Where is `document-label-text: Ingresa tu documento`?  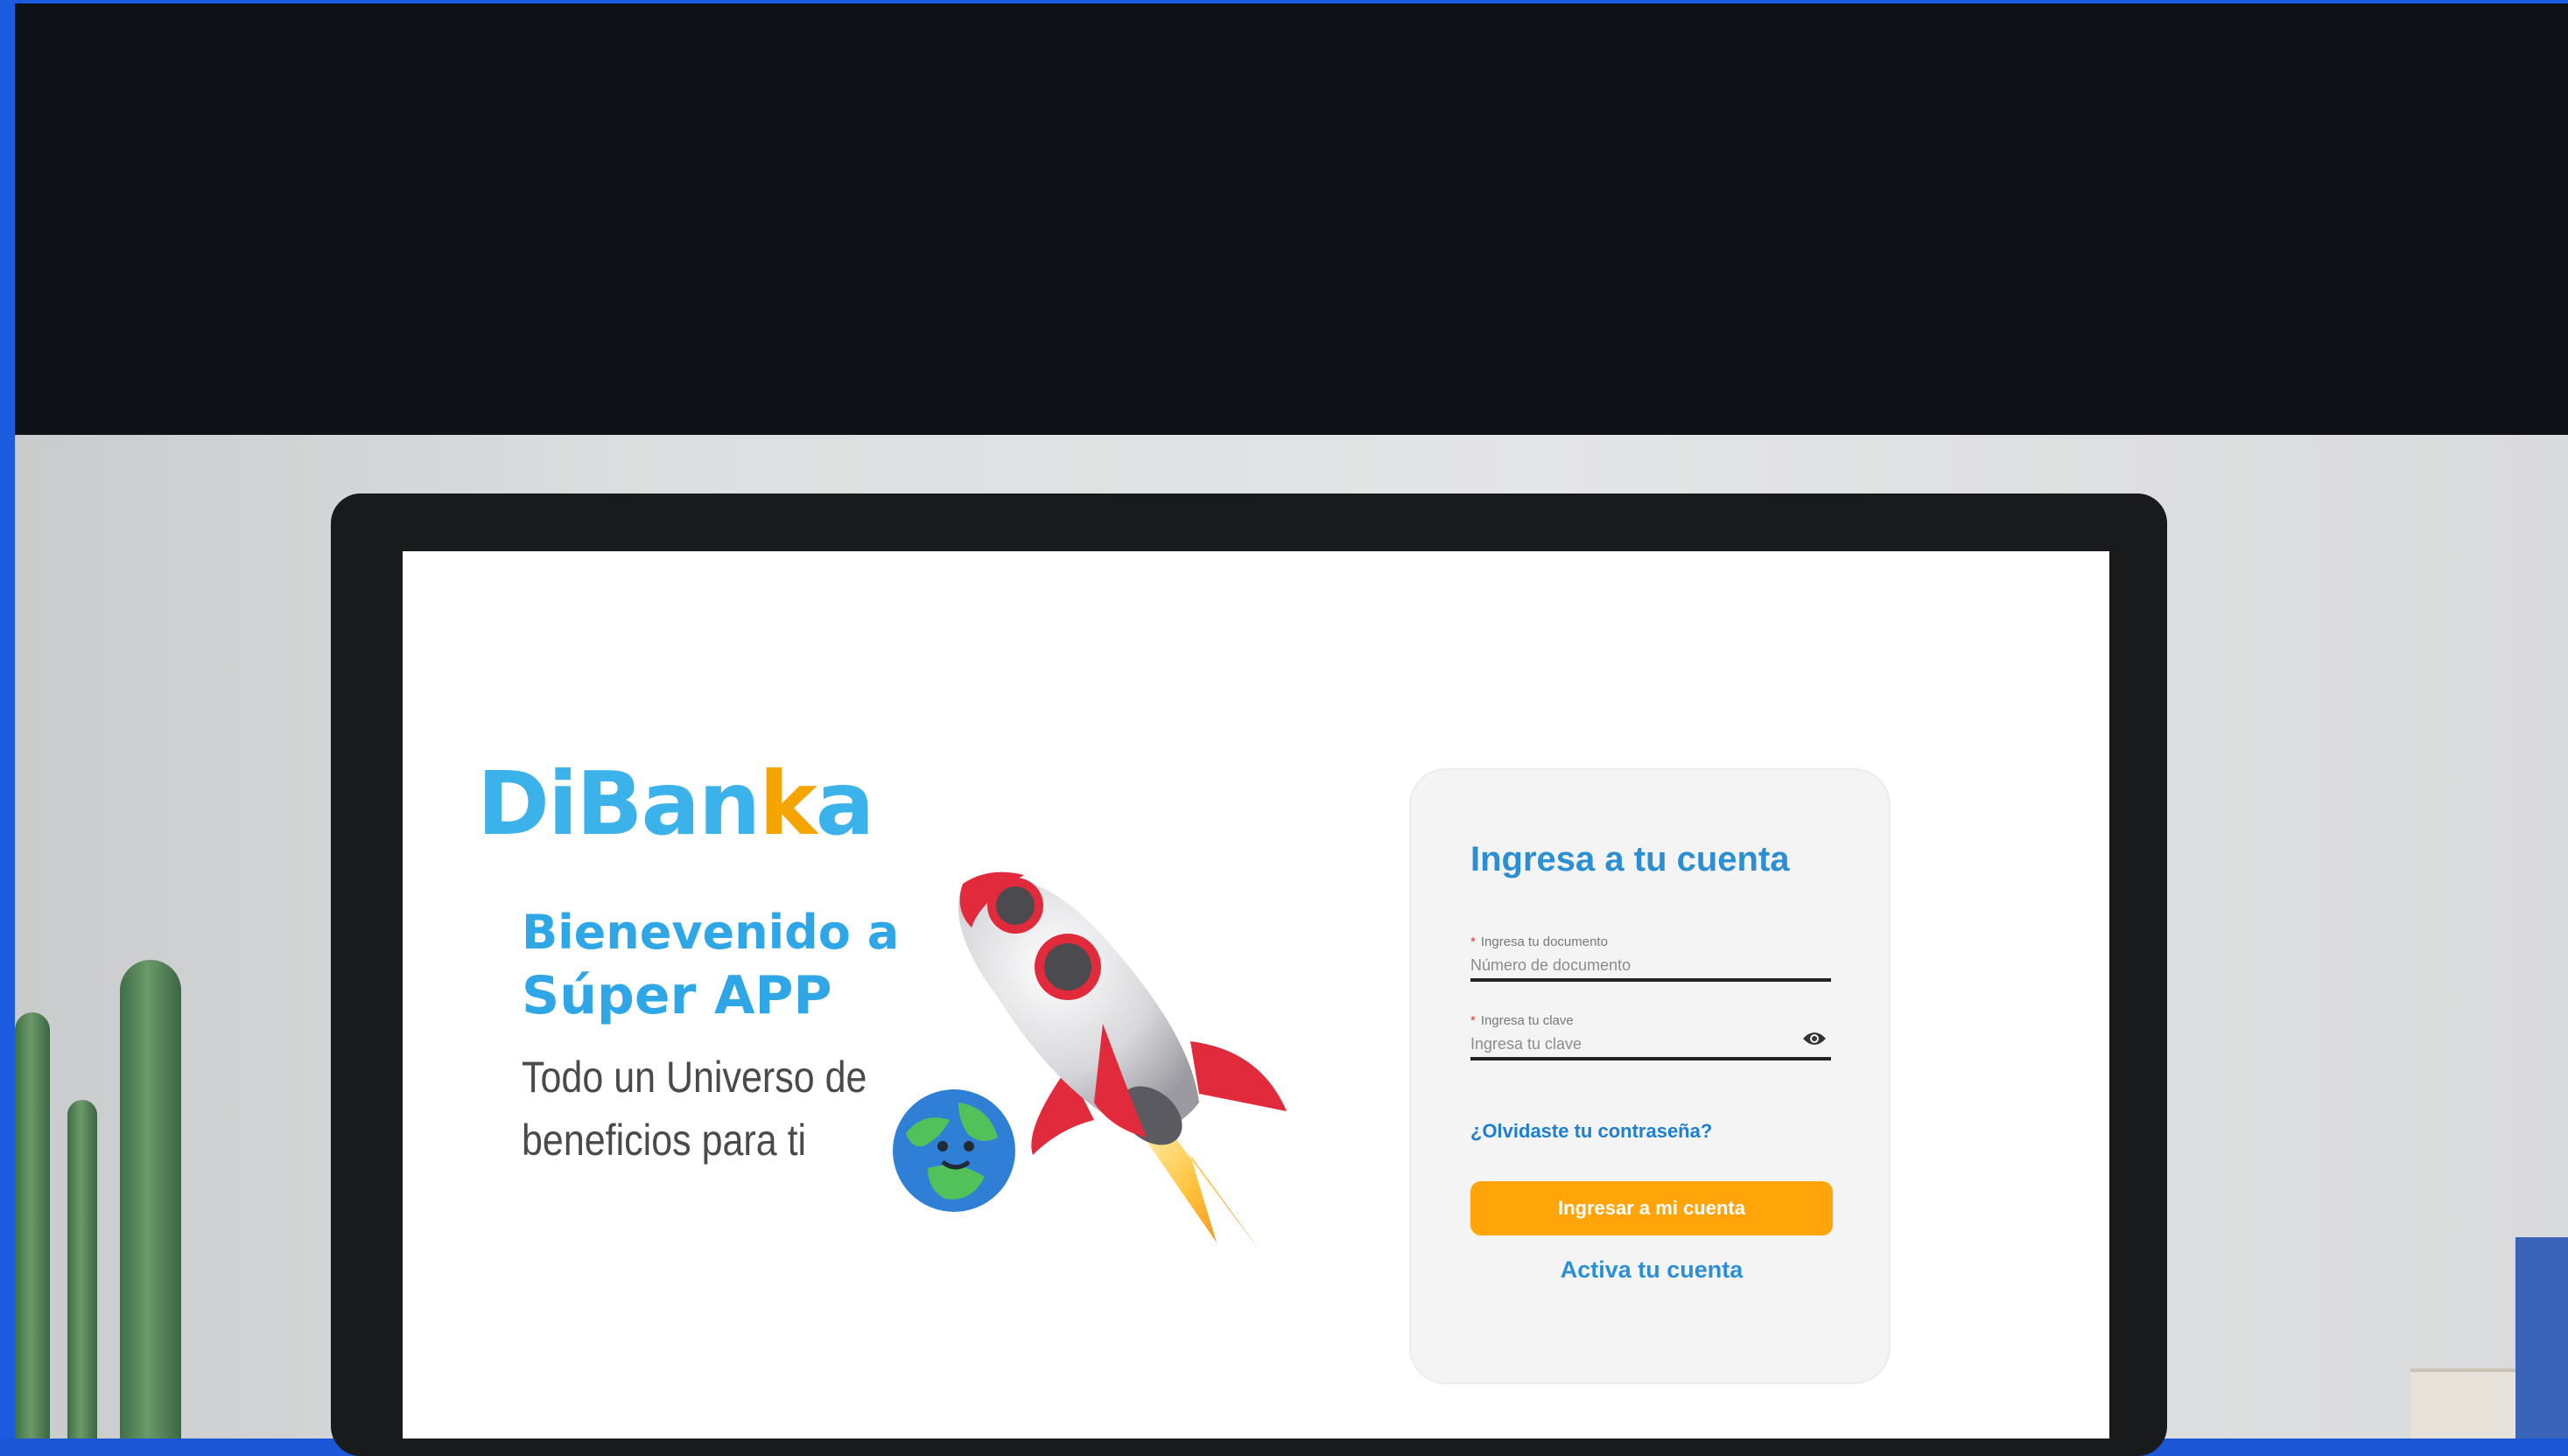 document-label-text: Ingresa tu documento is located at coordinates (1544, 941).